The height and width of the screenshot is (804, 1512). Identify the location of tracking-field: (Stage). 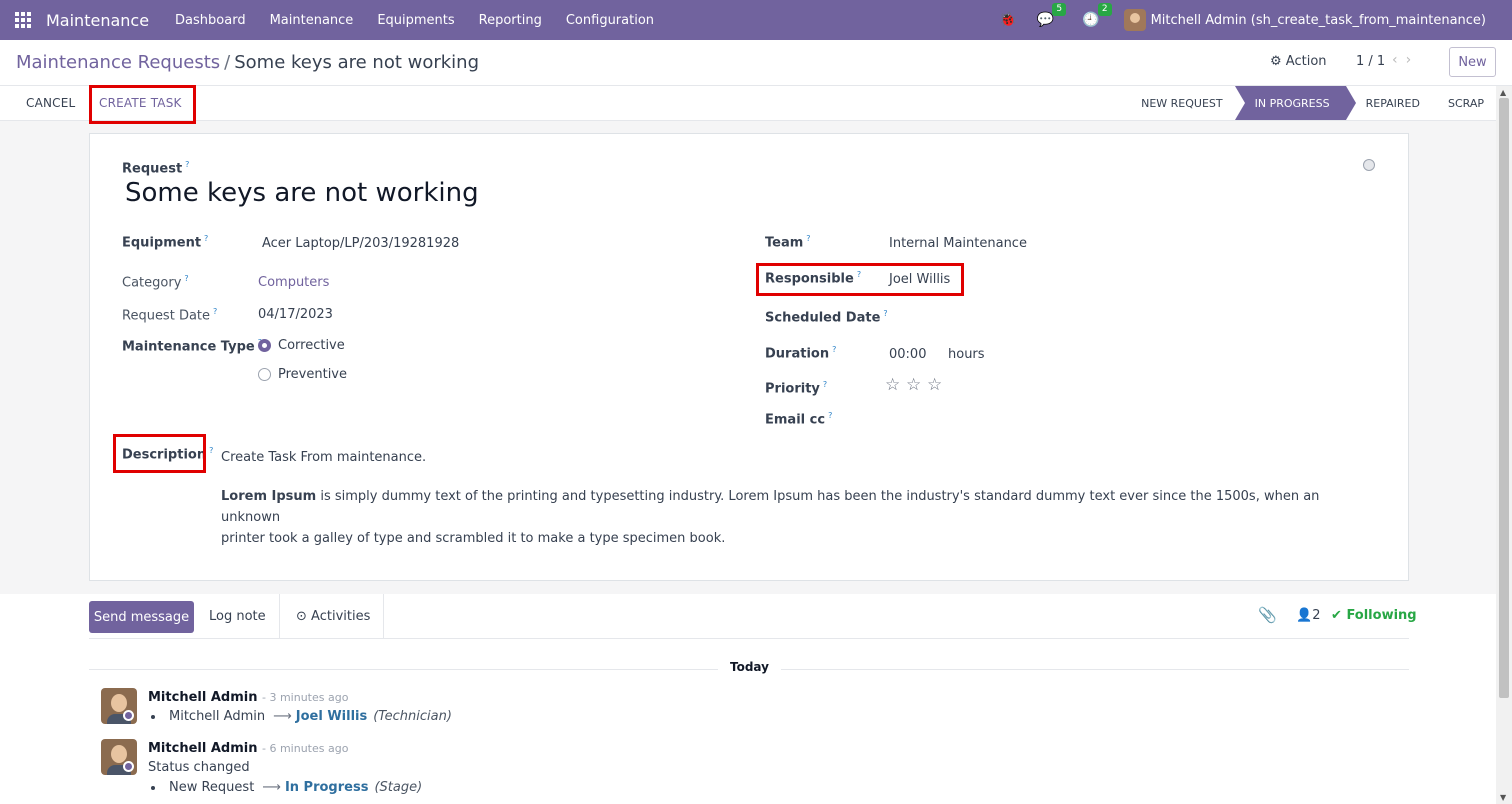
(398, 787).